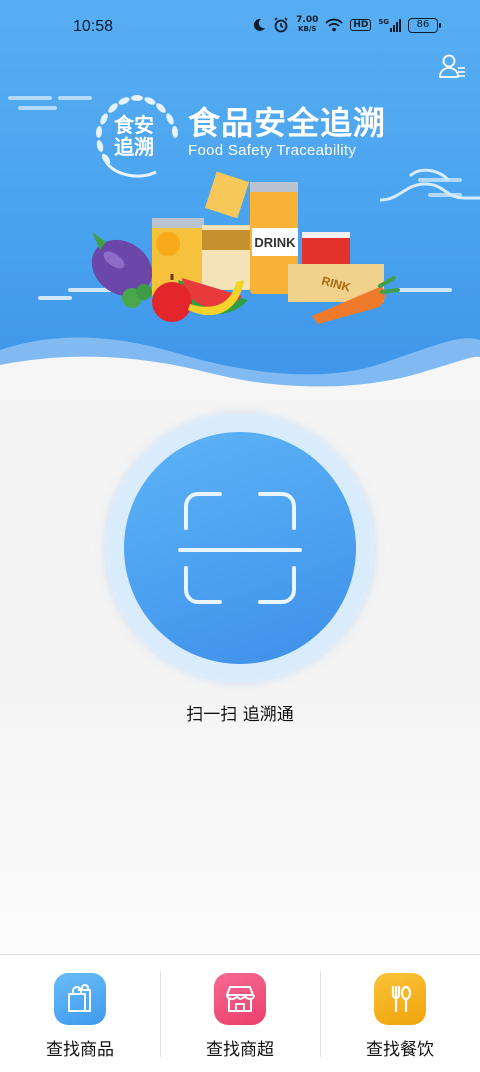 The width and height of the screenshot is (480, 1072). I want to click on wifi-icon, so click(334, 25).